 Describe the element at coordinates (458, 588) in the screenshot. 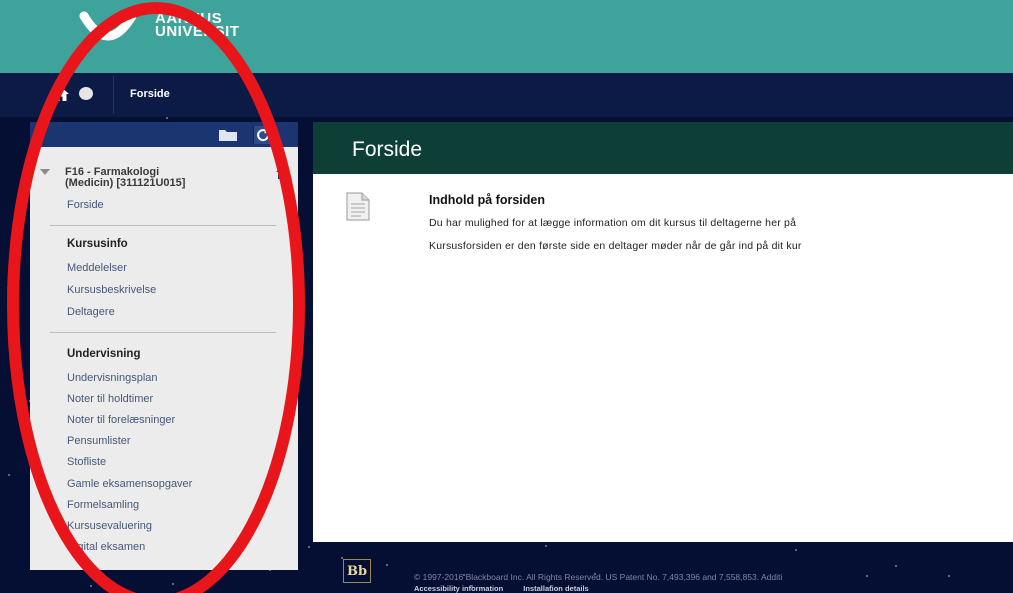

I see `footer-link-accessibility: Accessibility information` at that location.